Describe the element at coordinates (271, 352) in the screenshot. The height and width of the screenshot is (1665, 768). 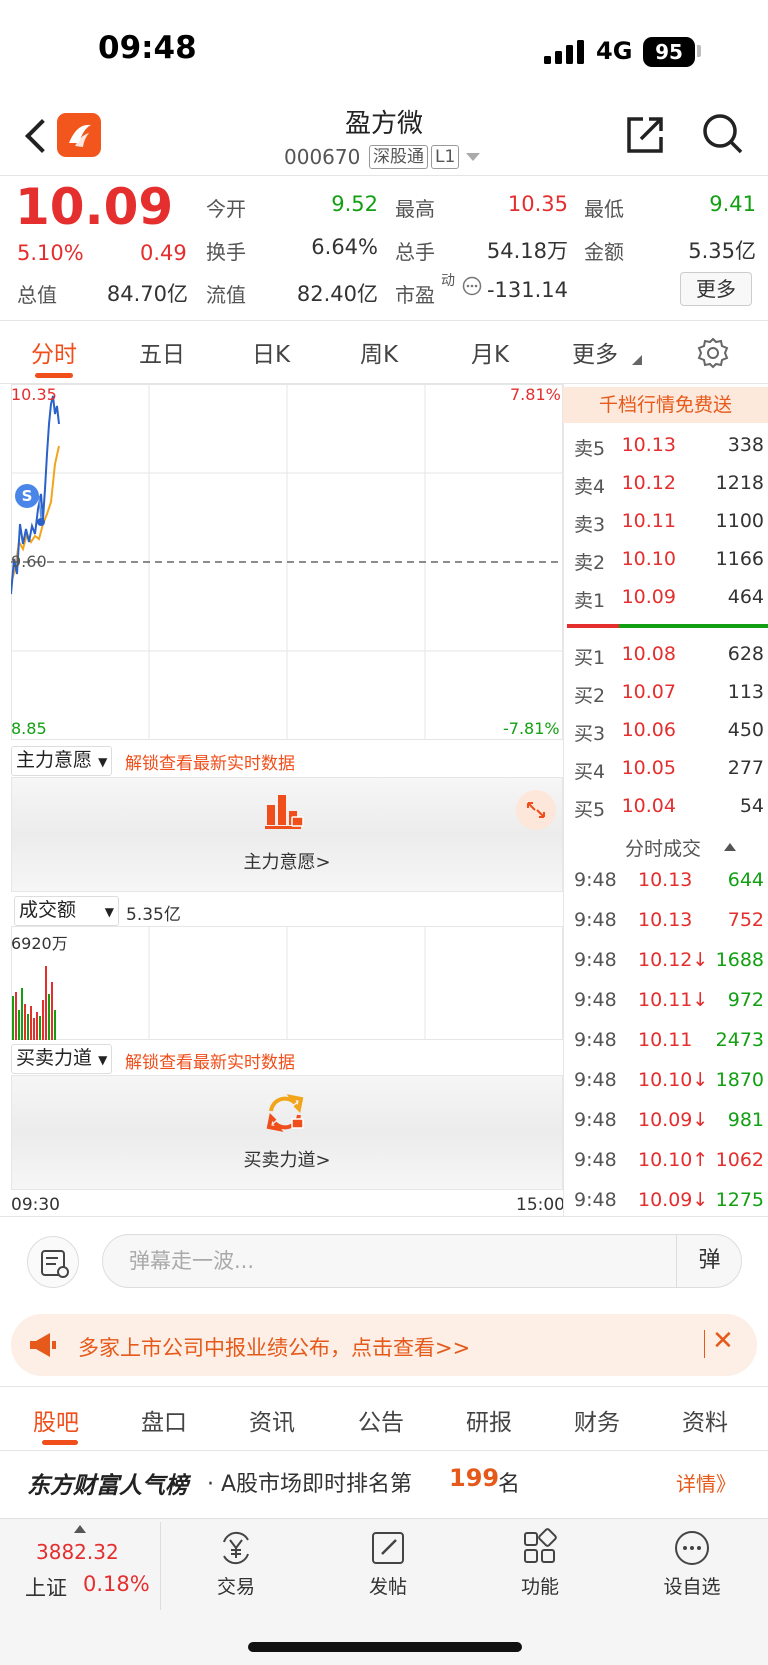
I see `tab-daily-k: 日K` at that location.